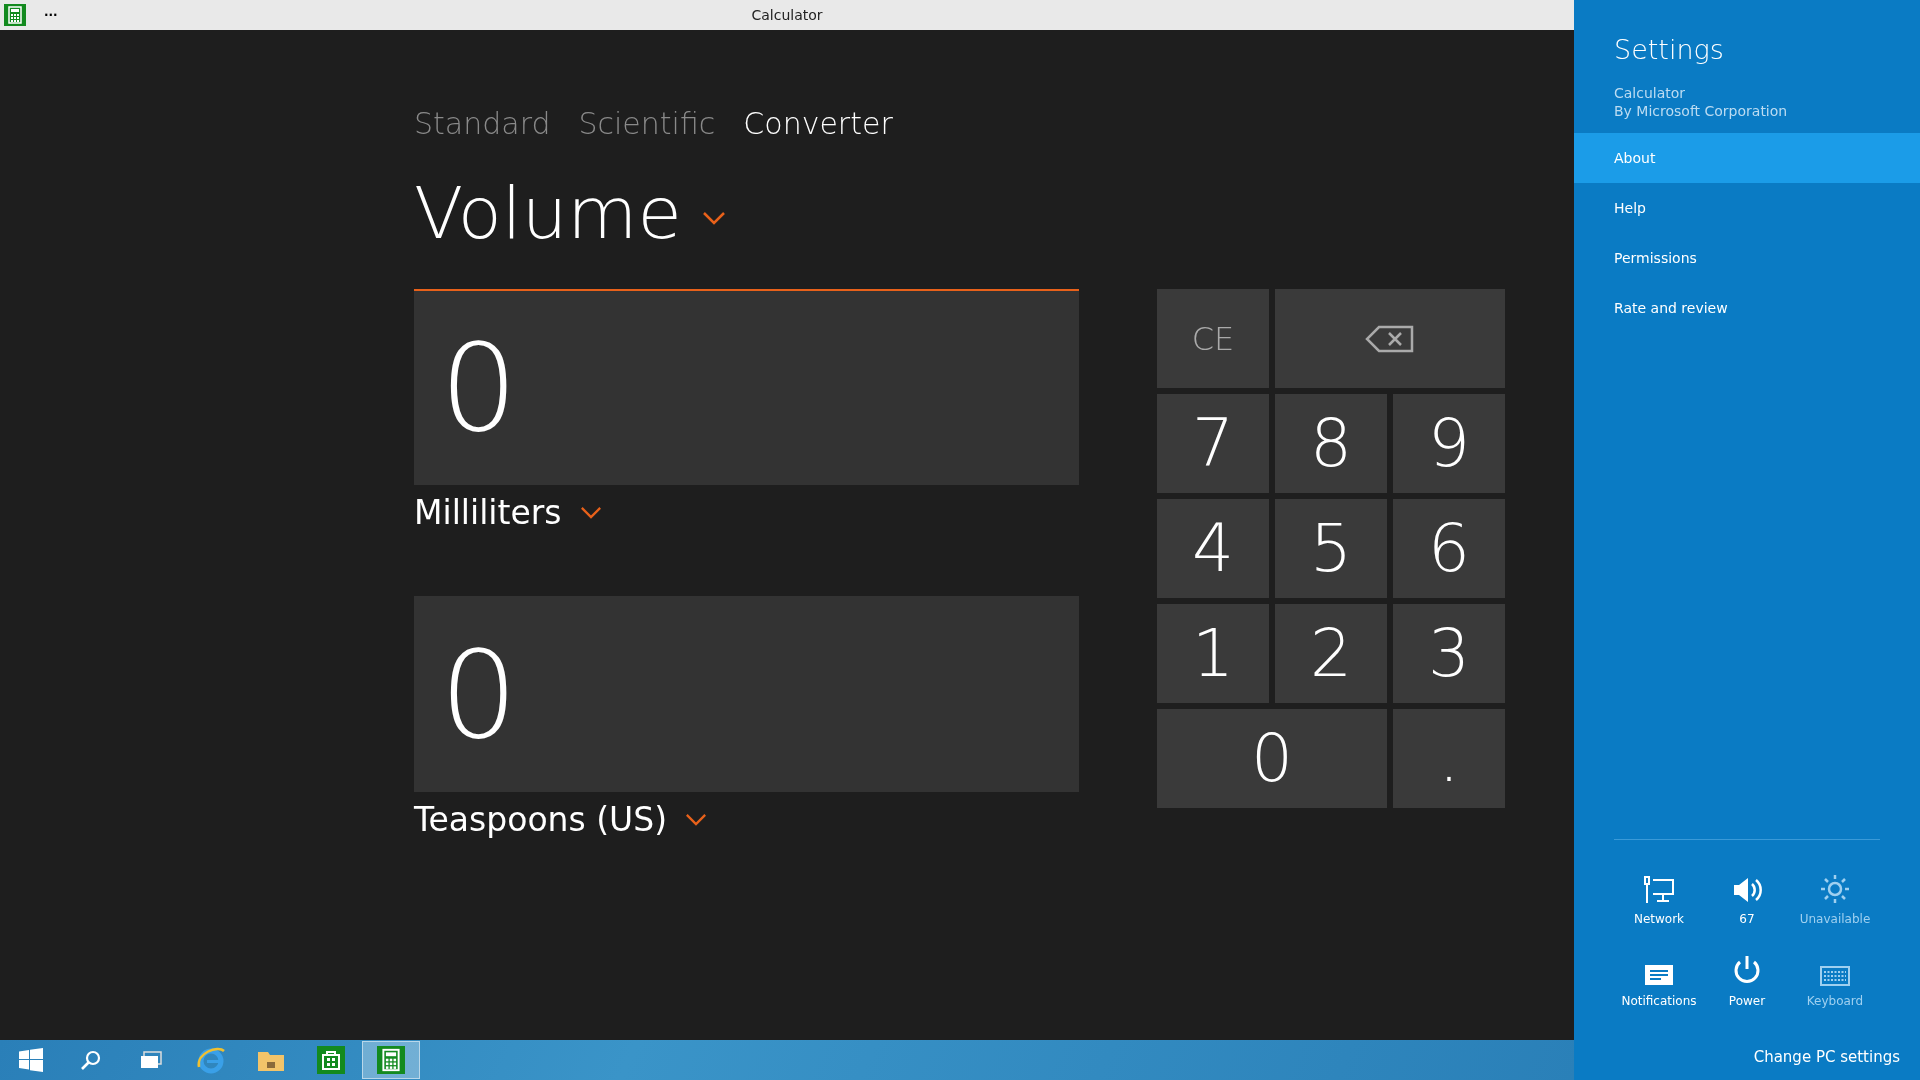 This screenshot has width=1920, height=1080. What do you see at coordinates (818, 123) in the screenshot?
I see `mode-tab: Converter` at bounding box center [818, 123].